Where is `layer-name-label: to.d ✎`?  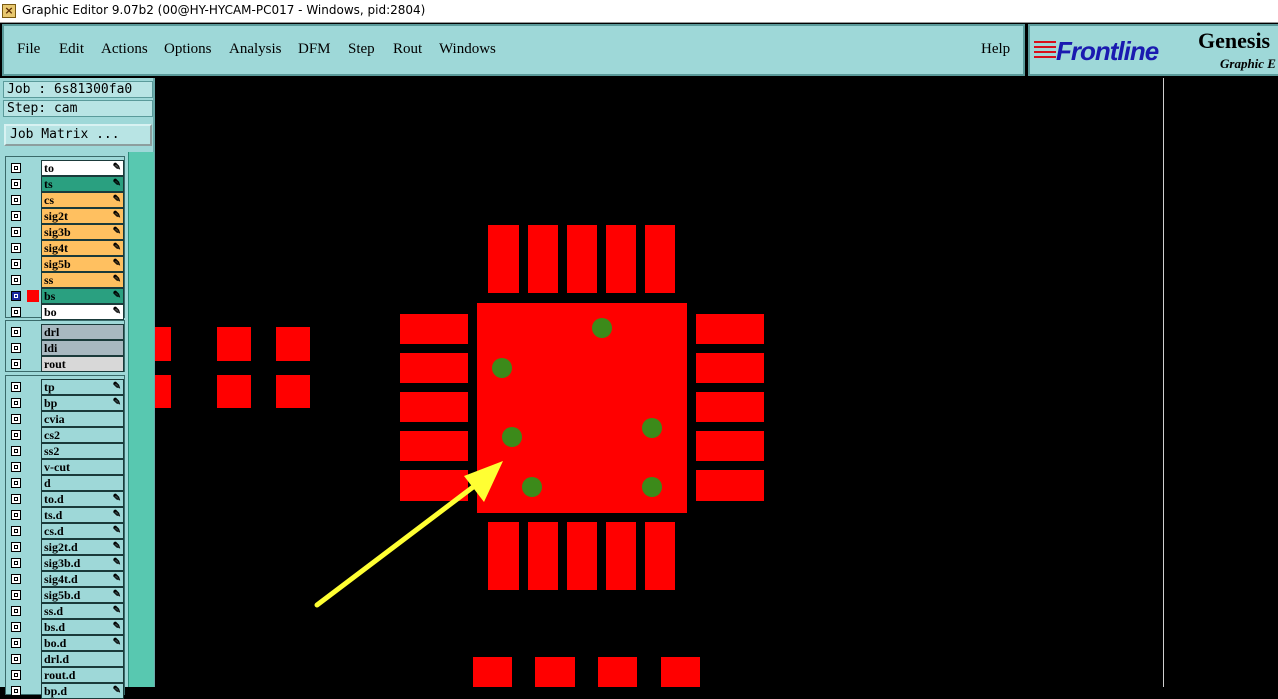
layer-name-label: to.d ✎ is located at coordinates (82, 499).